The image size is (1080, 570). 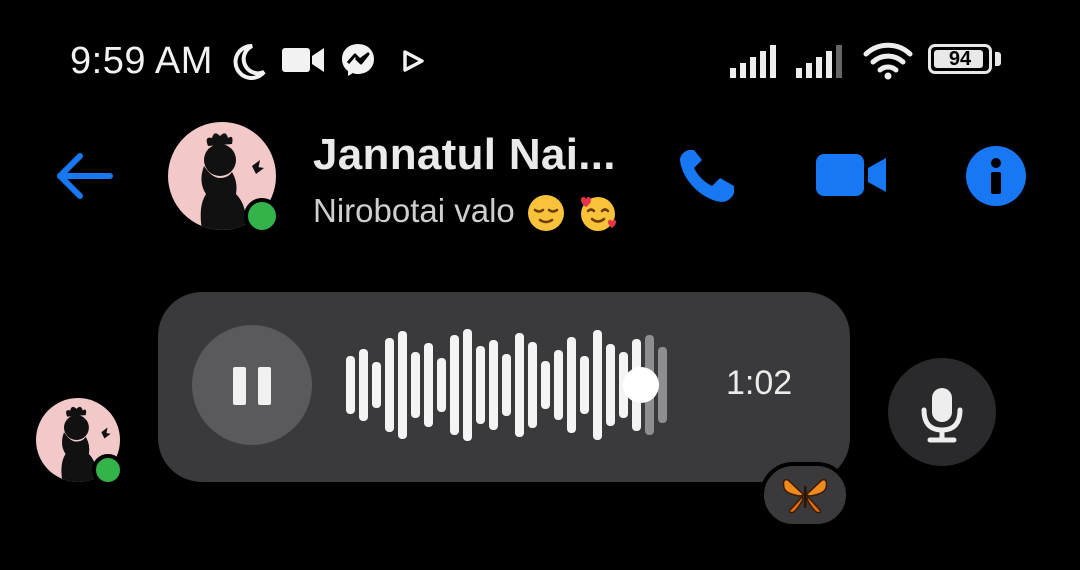 I want to click on microphone-button, so click(x=942, y=412).